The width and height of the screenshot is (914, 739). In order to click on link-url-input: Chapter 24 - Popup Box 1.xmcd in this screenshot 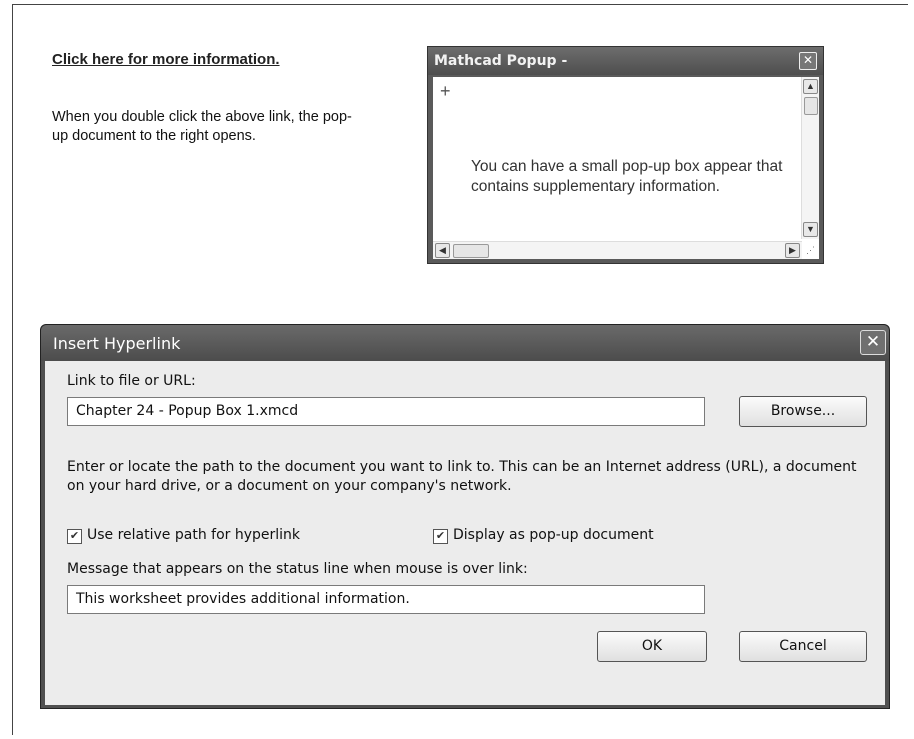, I will do `click(386, 411)`.